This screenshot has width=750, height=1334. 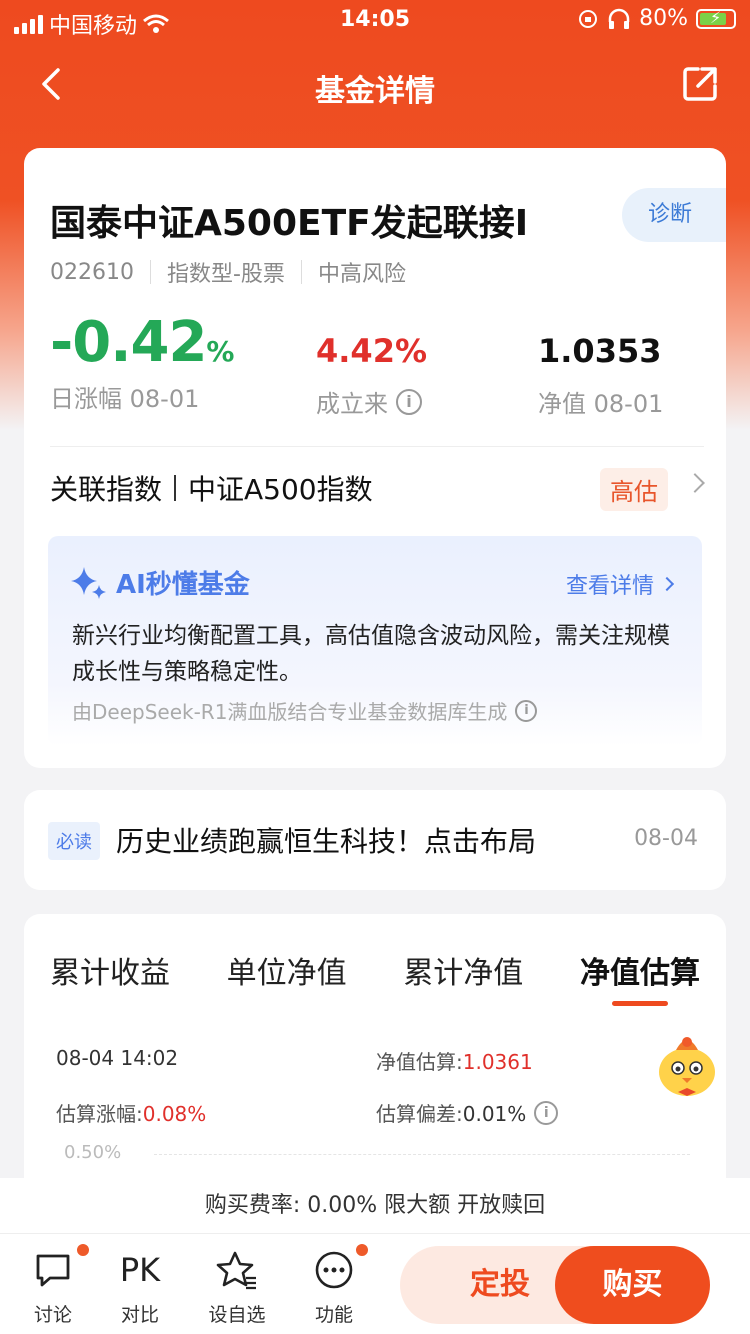 I want to click on tab-unit-nav: 单位净值, so click(x=287, y=978).